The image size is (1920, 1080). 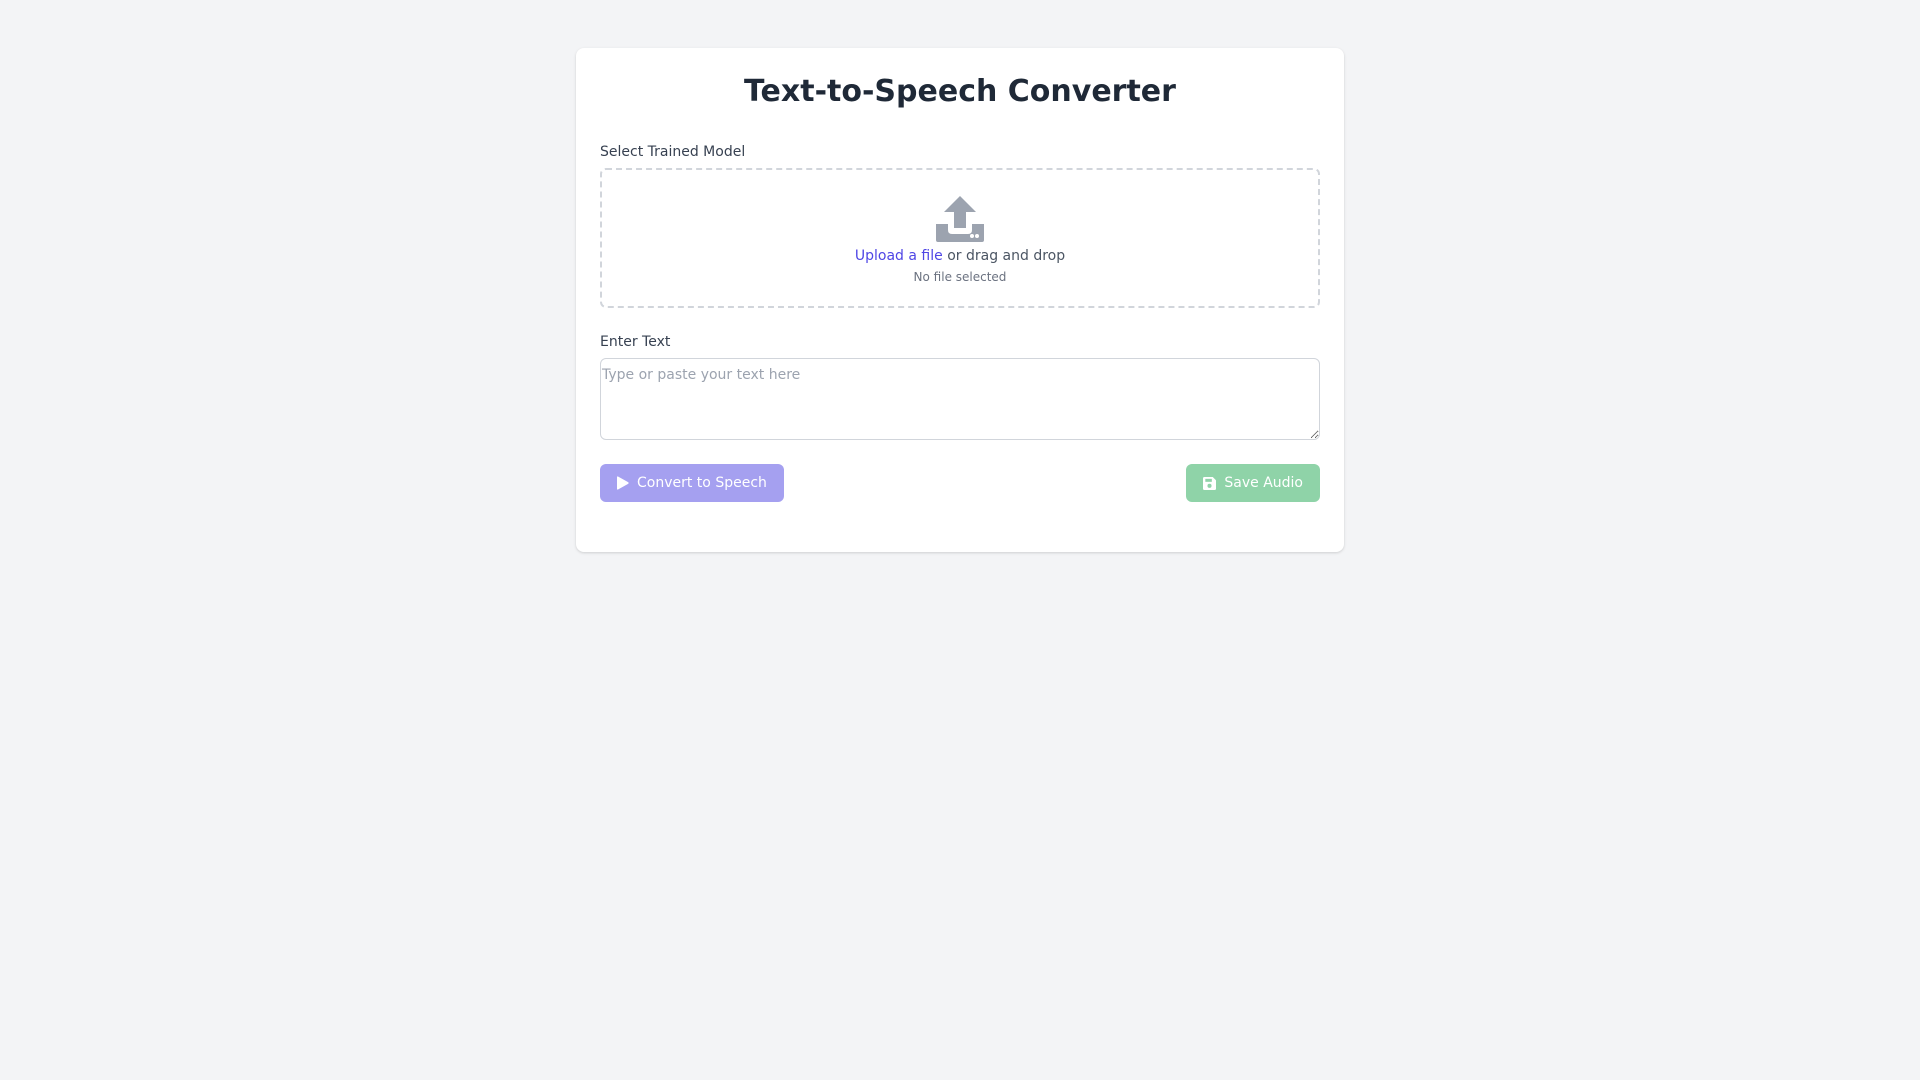 What do you see at coordinates (960, 91) in the screenshot?
I see `page-title: Text-to-Speech Converter` at bounding box center [960, 91].